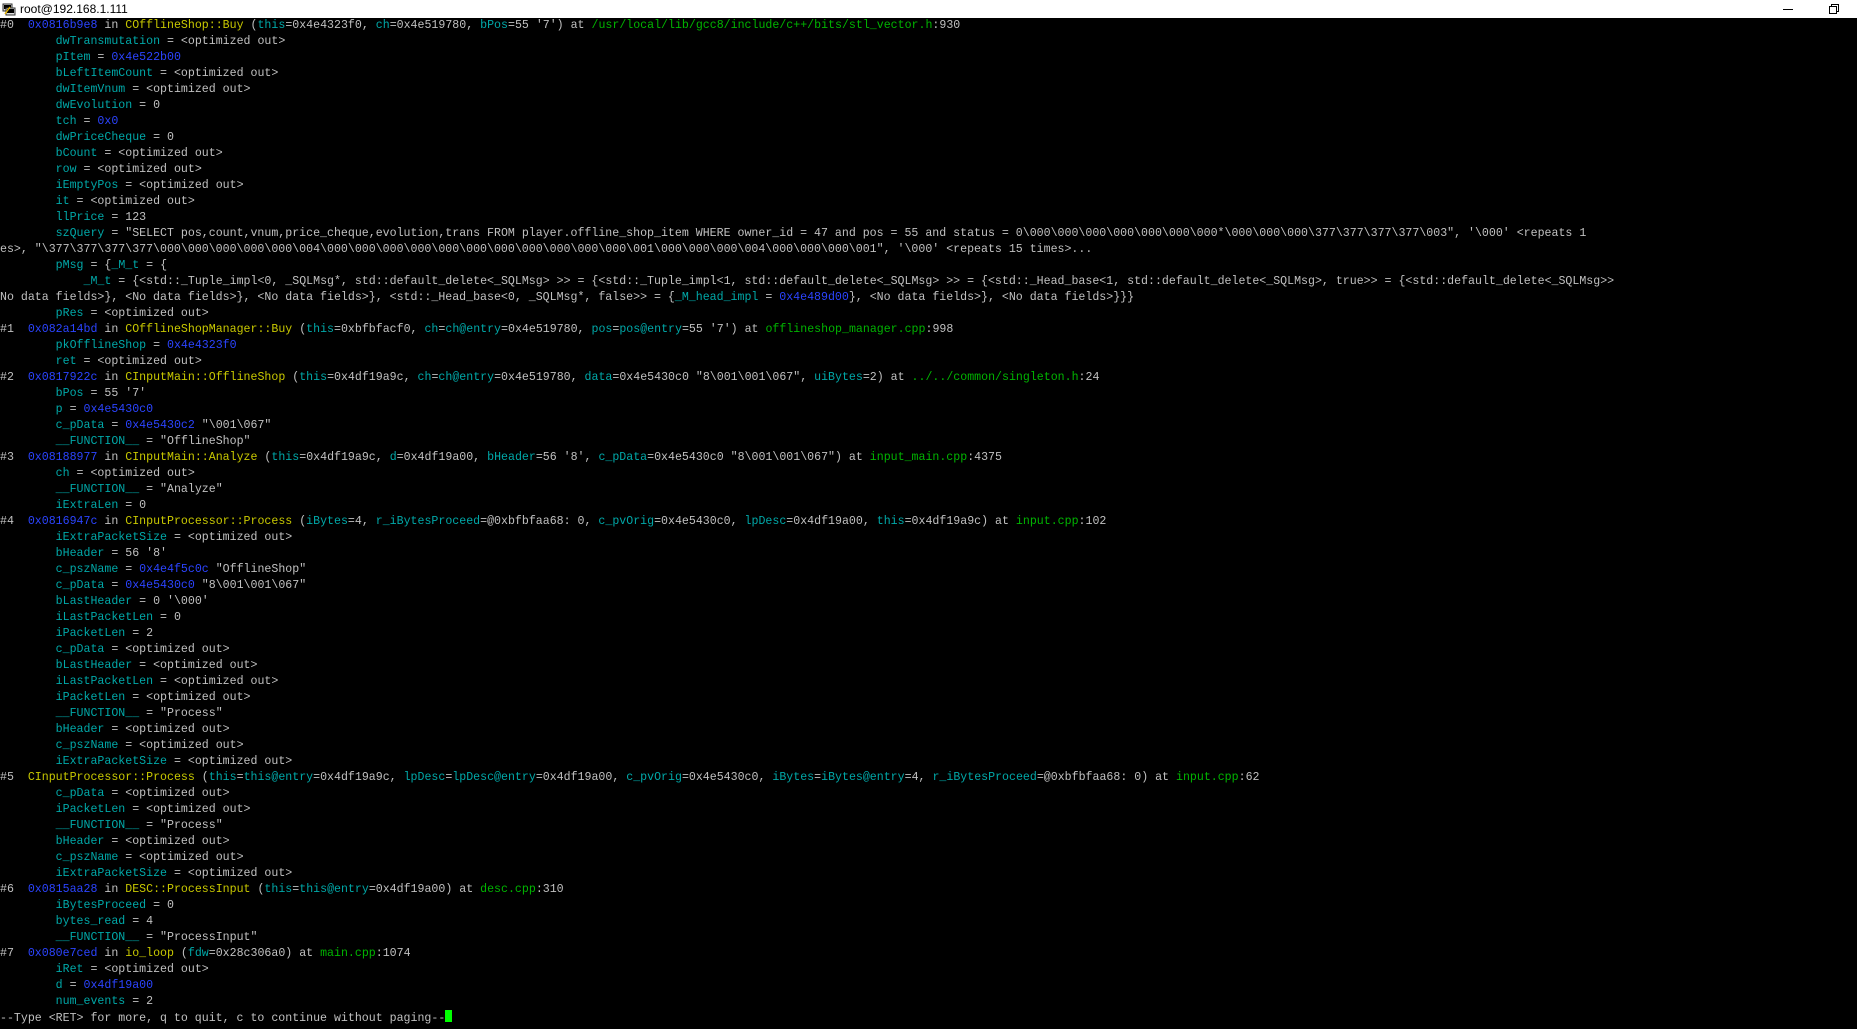  I want to click on minimize-icon, so click(1788, 9).